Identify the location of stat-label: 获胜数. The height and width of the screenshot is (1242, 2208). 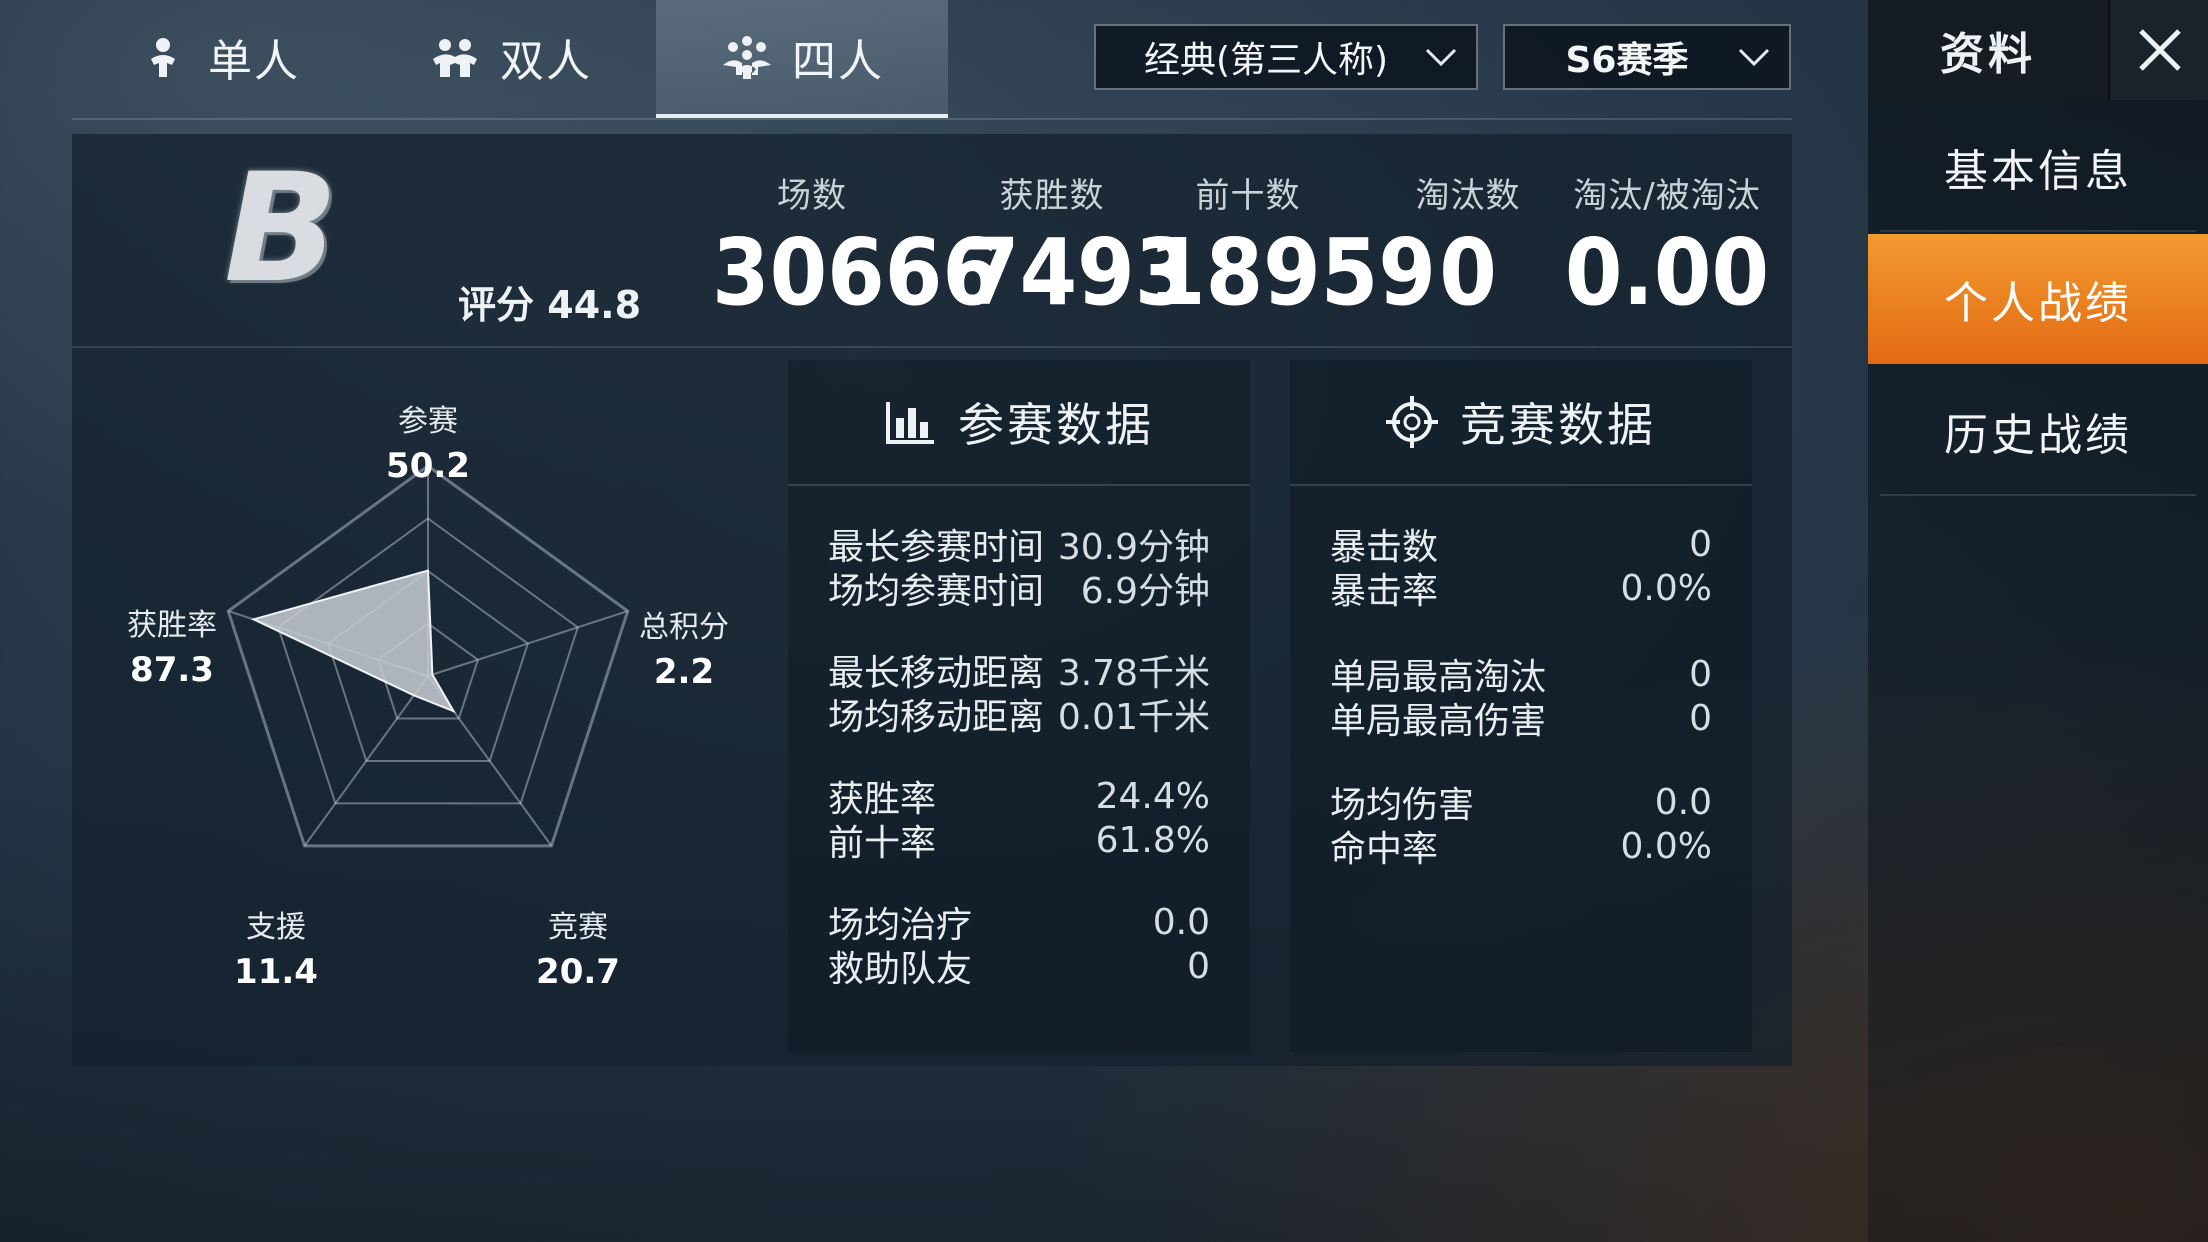
(1052, 196).